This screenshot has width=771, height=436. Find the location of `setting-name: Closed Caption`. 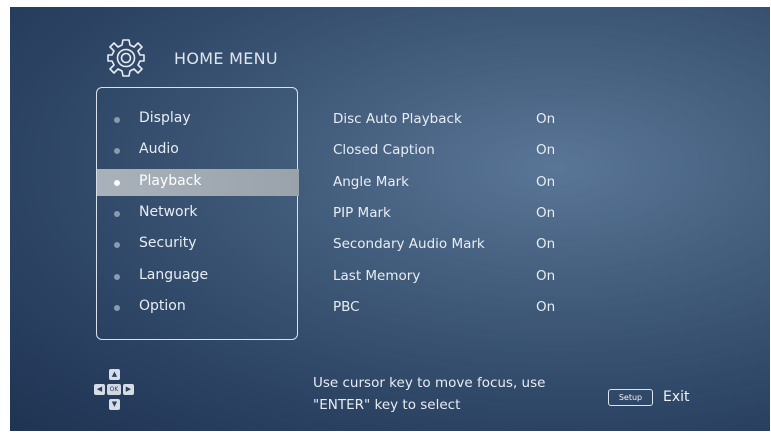

setting-name: Closed Caption is located at coordinates (384, 150).